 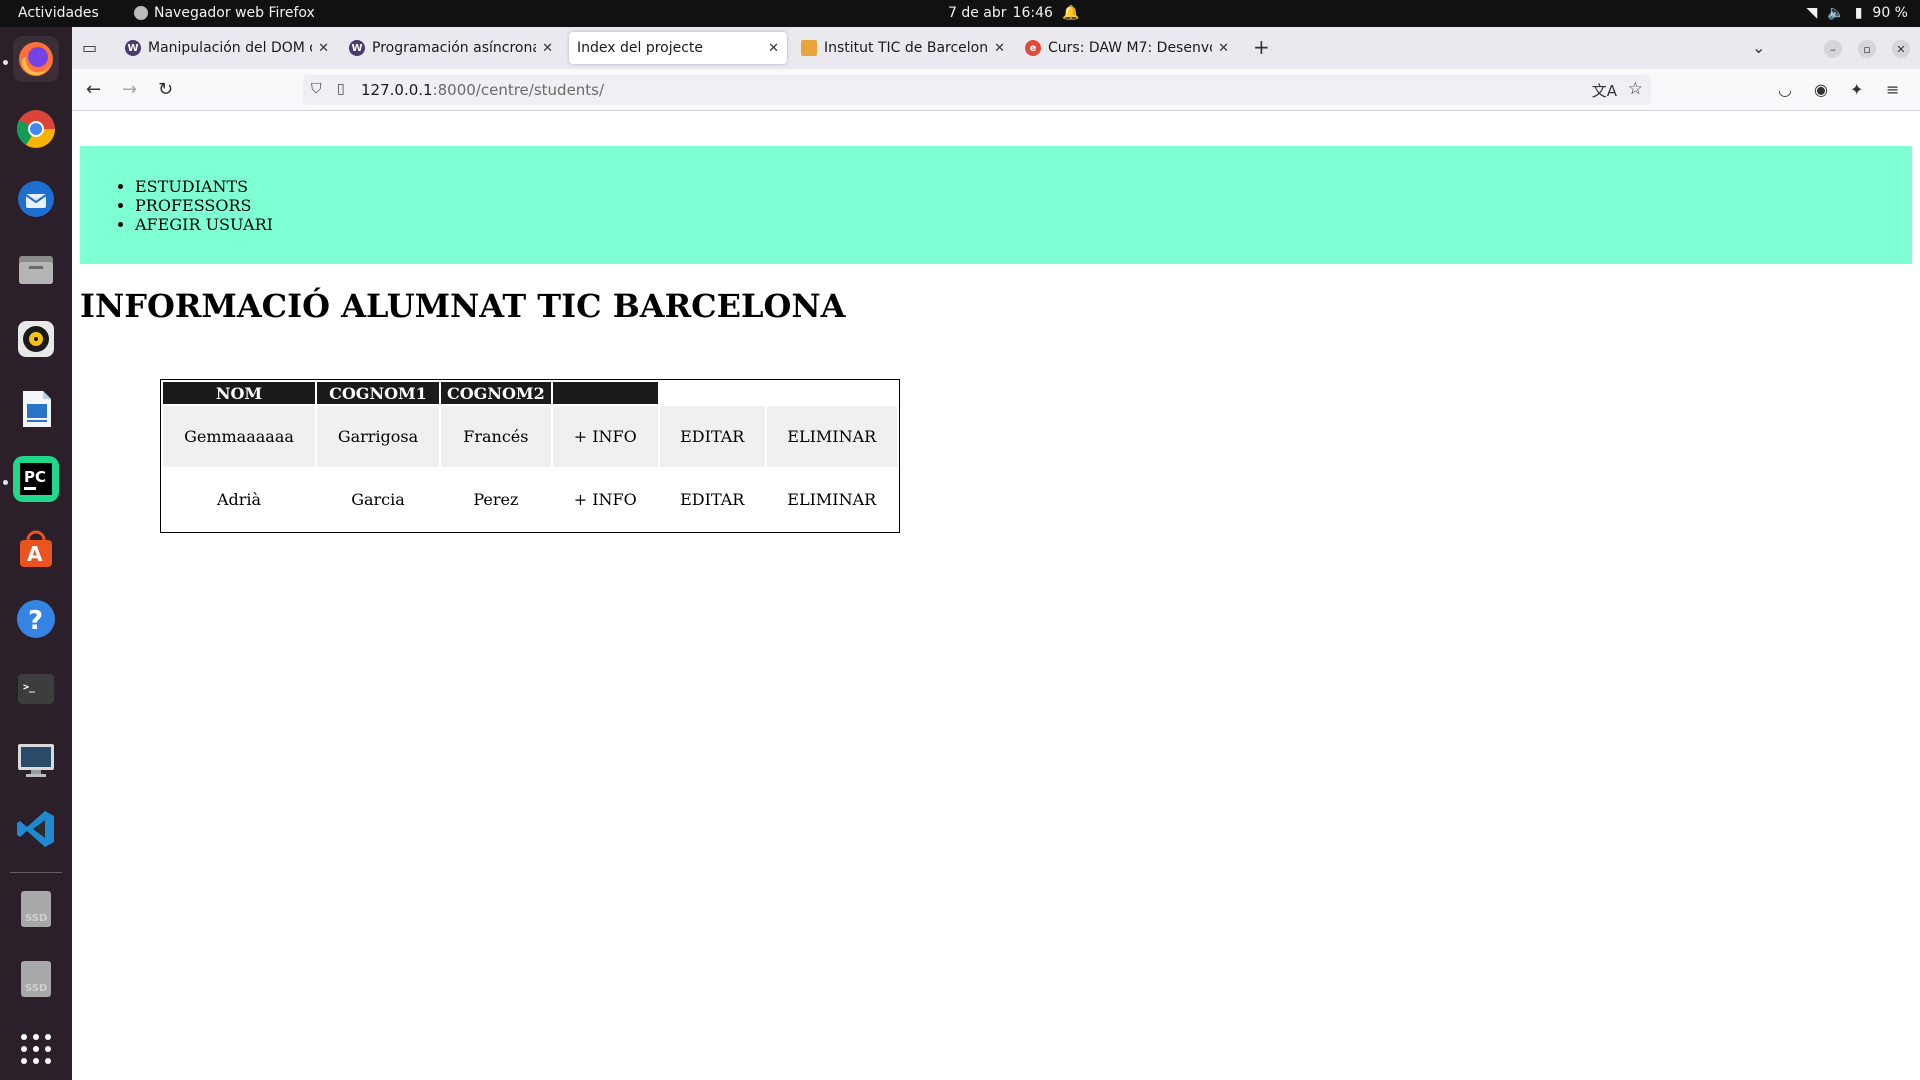 What do you see at coordinates (903, 48) in the screenshot?
I see `tab-institut-tic: Institut TIC de Barcelona ✕` at bounding box center [903, 48].